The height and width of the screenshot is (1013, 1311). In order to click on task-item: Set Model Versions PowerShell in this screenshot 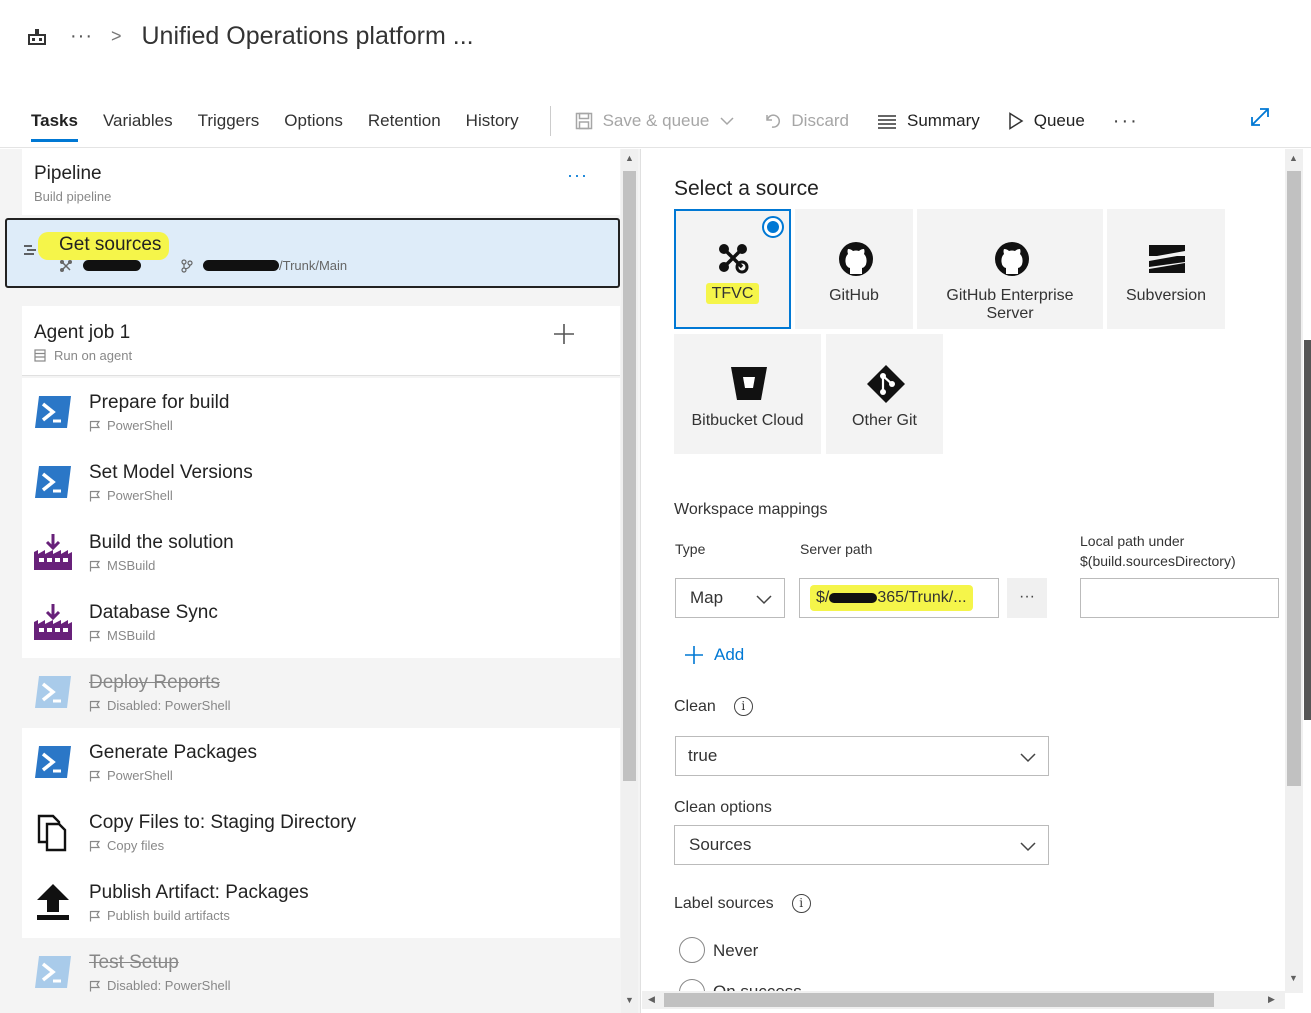, I will do `click(321, 483)`.